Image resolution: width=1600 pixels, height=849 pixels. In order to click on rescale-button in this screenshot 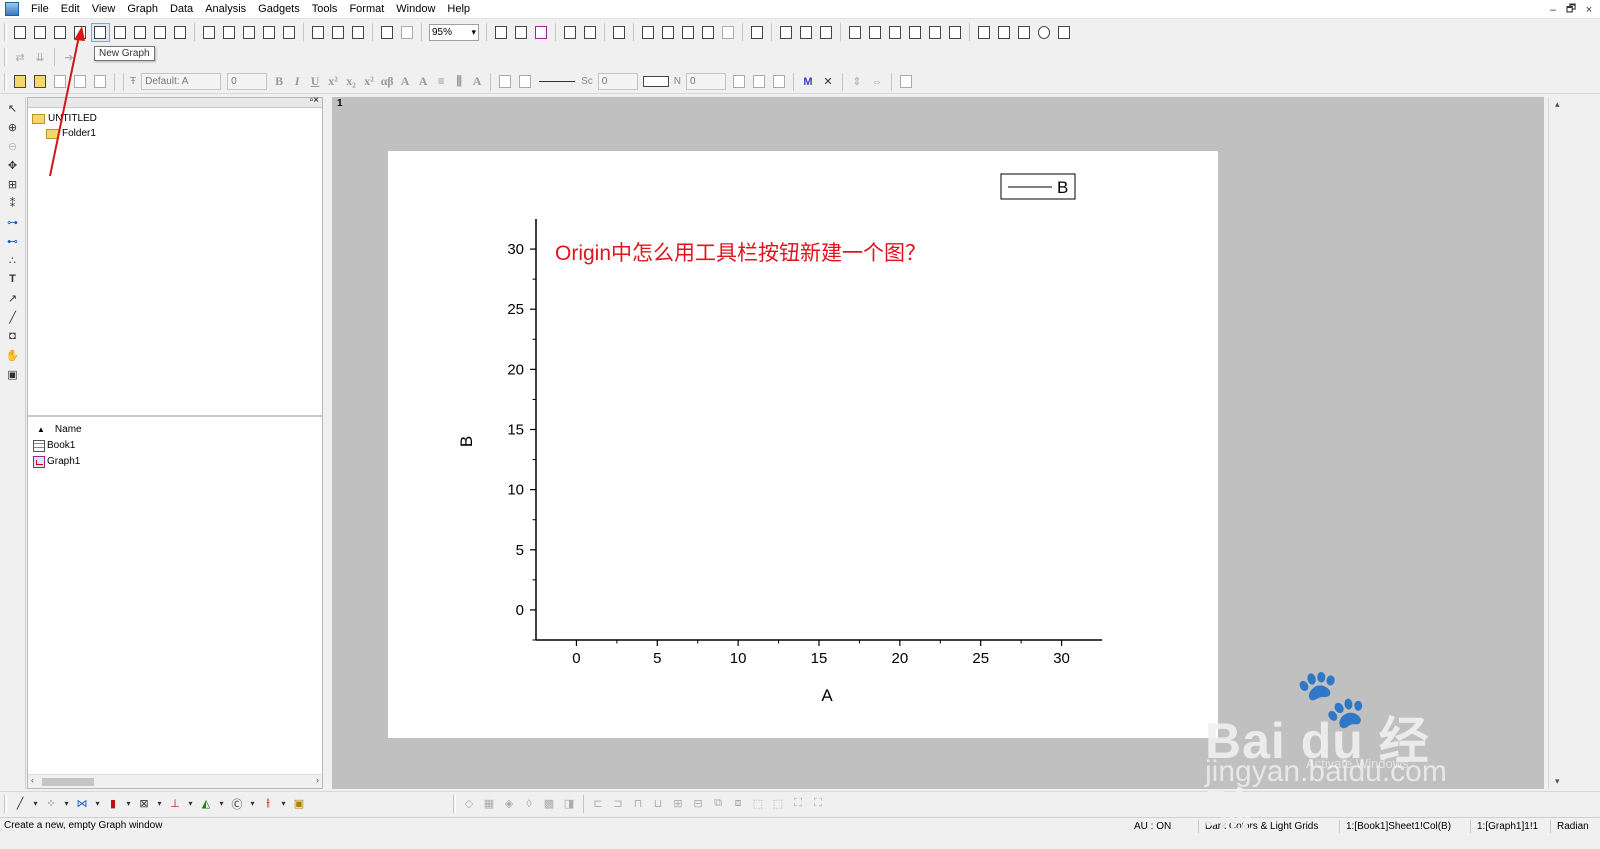, I will do `click(757, 32)`.